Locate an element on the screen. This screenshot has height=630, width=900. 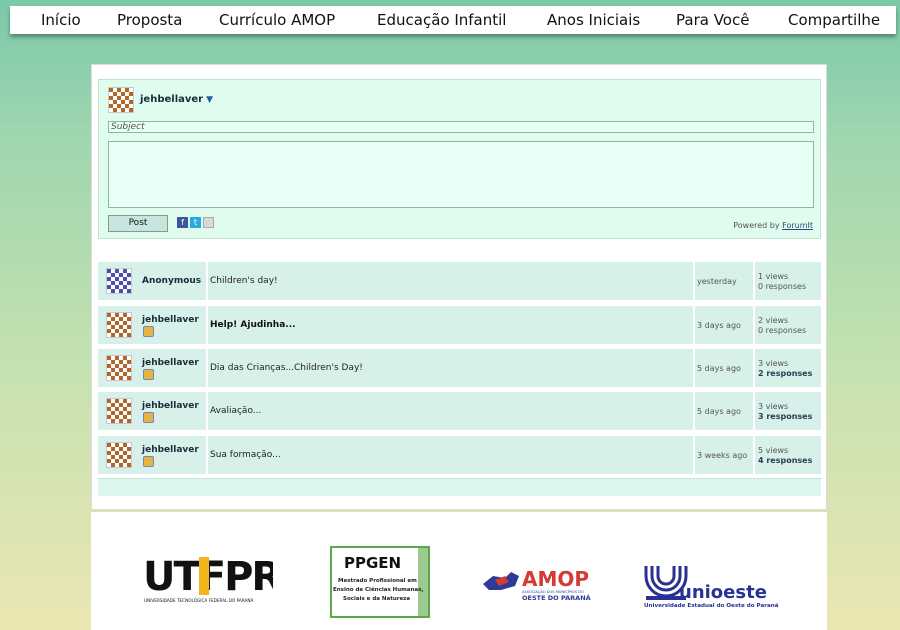
ppgen-line-1: Mestrado Profissional em is located at coordinates (377, 581).